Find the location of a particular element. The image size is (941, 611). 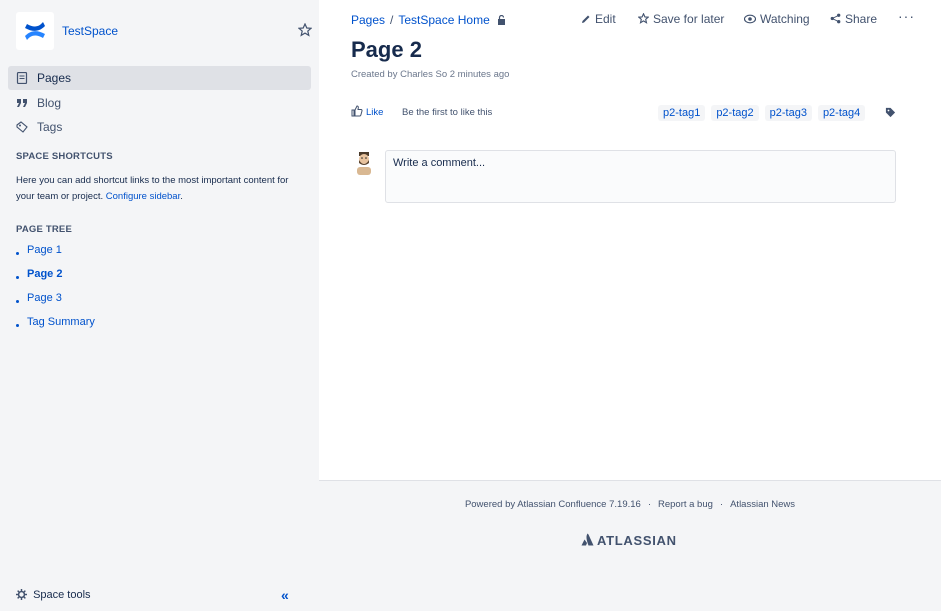

labels-list: p2-tag1 p2-tag2 p2-tag3 p2-tag4 is located at coordinates (762, 113).